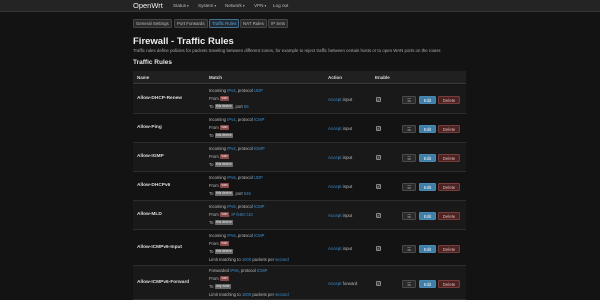 This screenshot has width=600, height=300. Describe the element at coordinates (238, 106) in the screenshot. I see `match-text: , port` at that location.